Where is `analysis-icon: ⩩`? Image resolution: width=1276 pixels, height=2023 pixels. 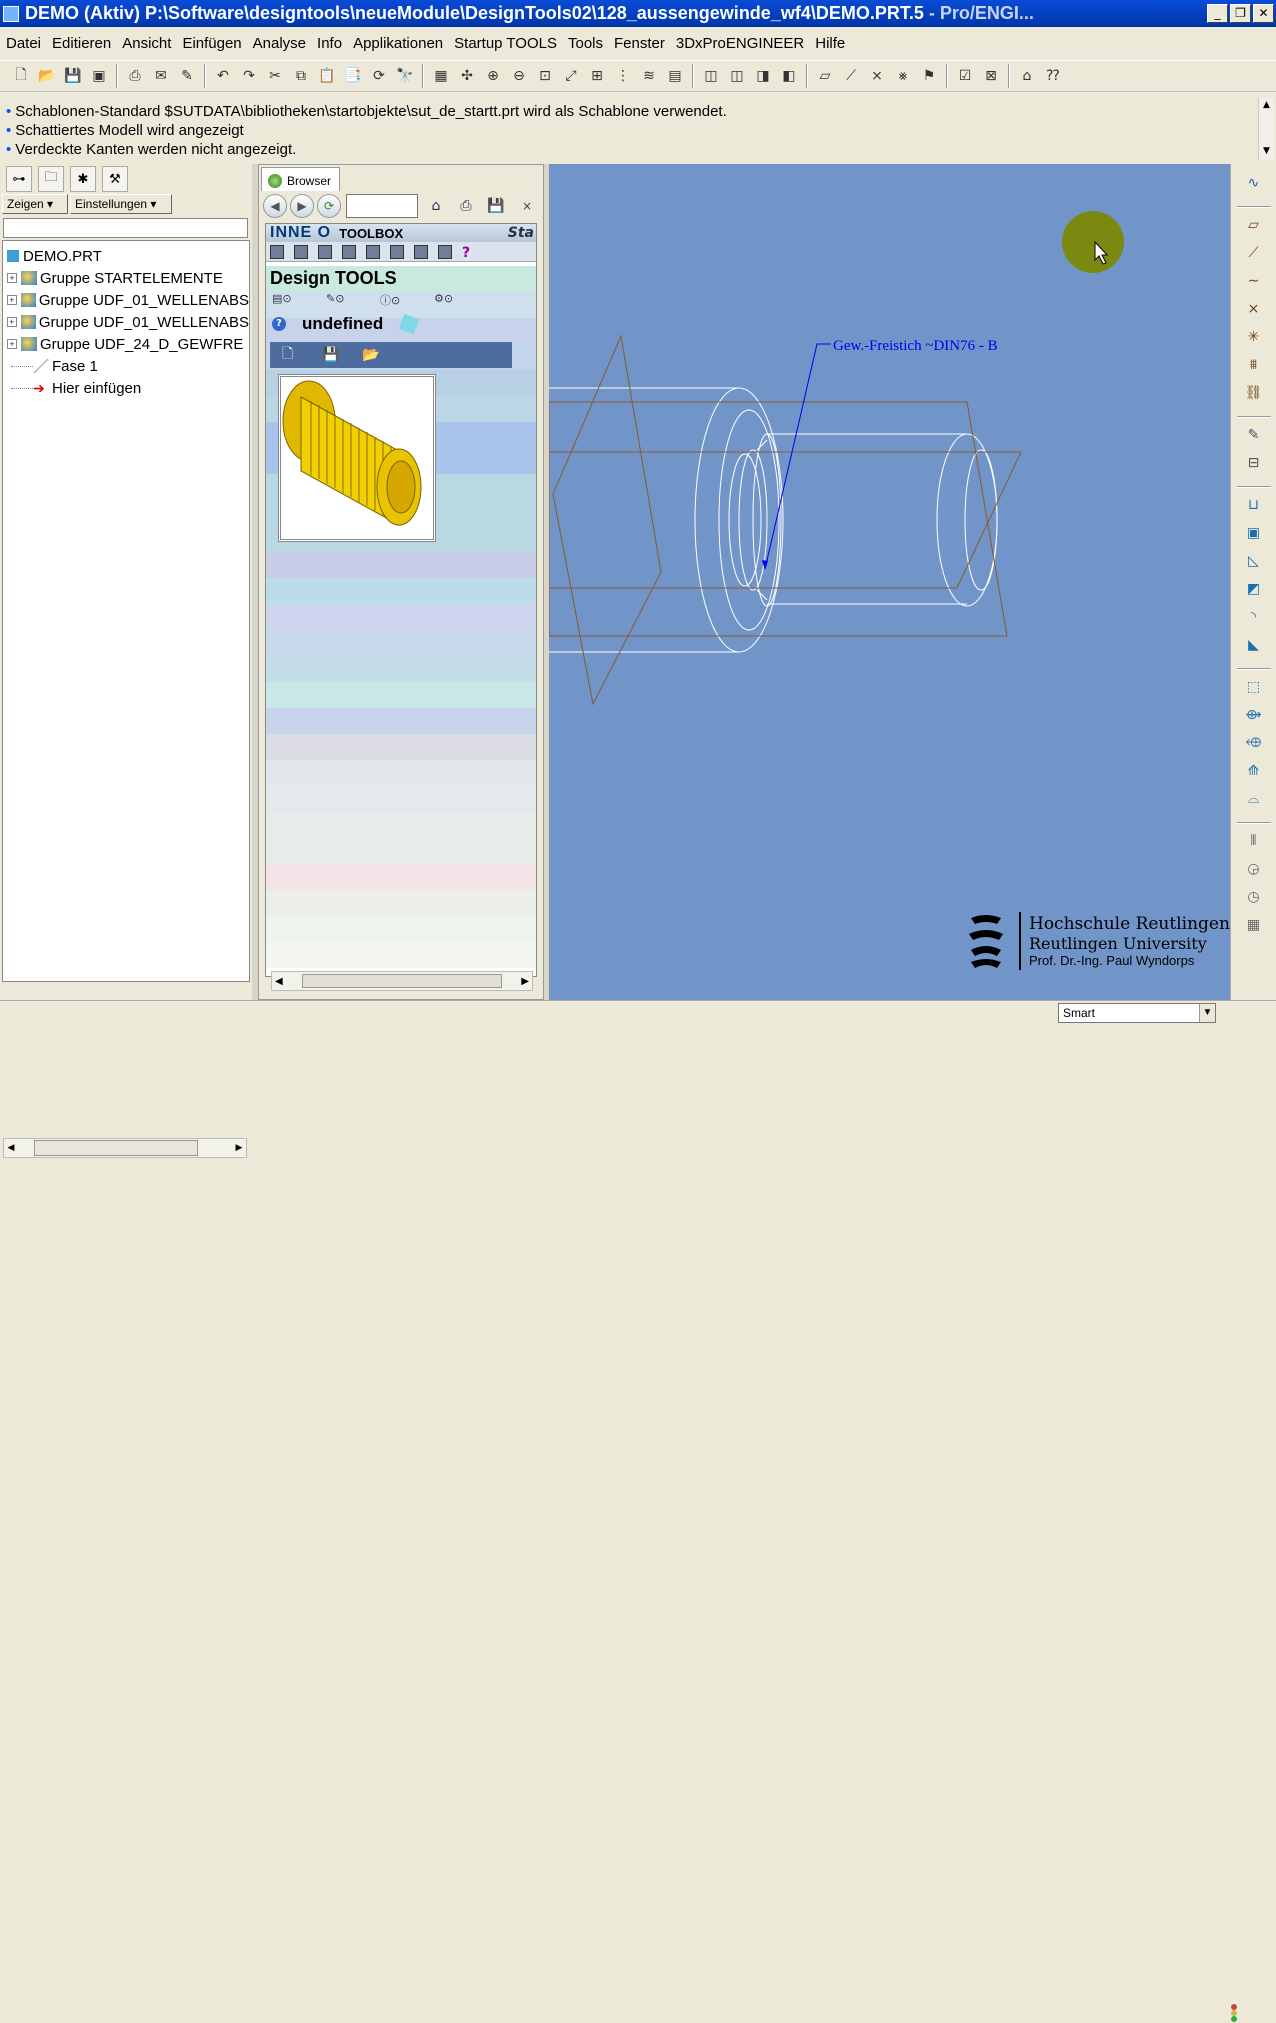 analysis-icon: ⩩ is located at coordinates (1254, 365).